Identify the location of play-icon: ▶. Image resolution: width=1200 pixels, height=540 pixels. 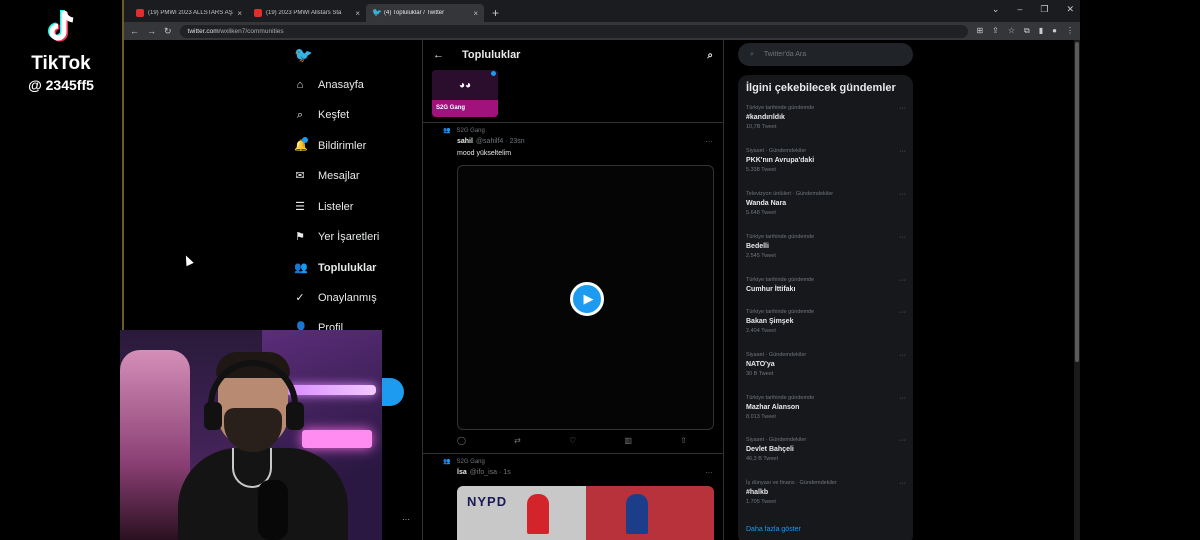
(587, 299).